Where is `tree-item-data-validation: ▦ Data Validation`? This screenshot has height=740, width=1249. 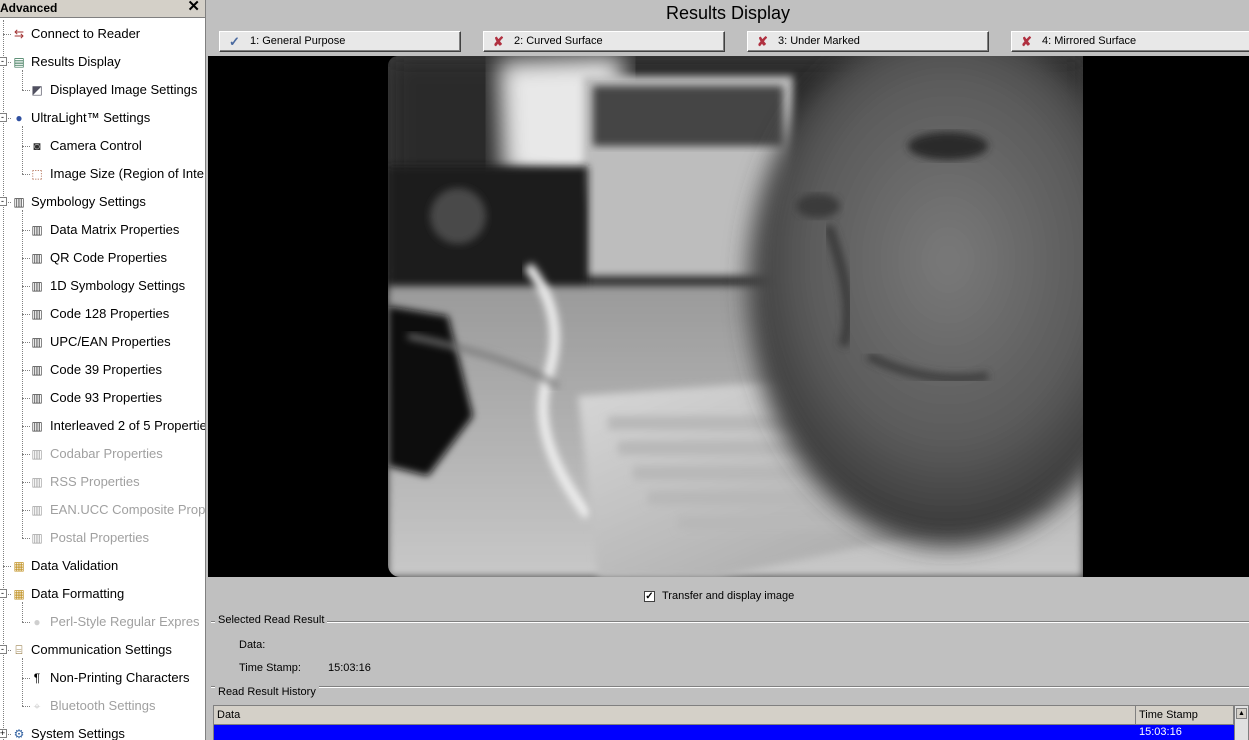
tree-item-data-validation: ▦ Data Validation is located at coordinates (102, 566).